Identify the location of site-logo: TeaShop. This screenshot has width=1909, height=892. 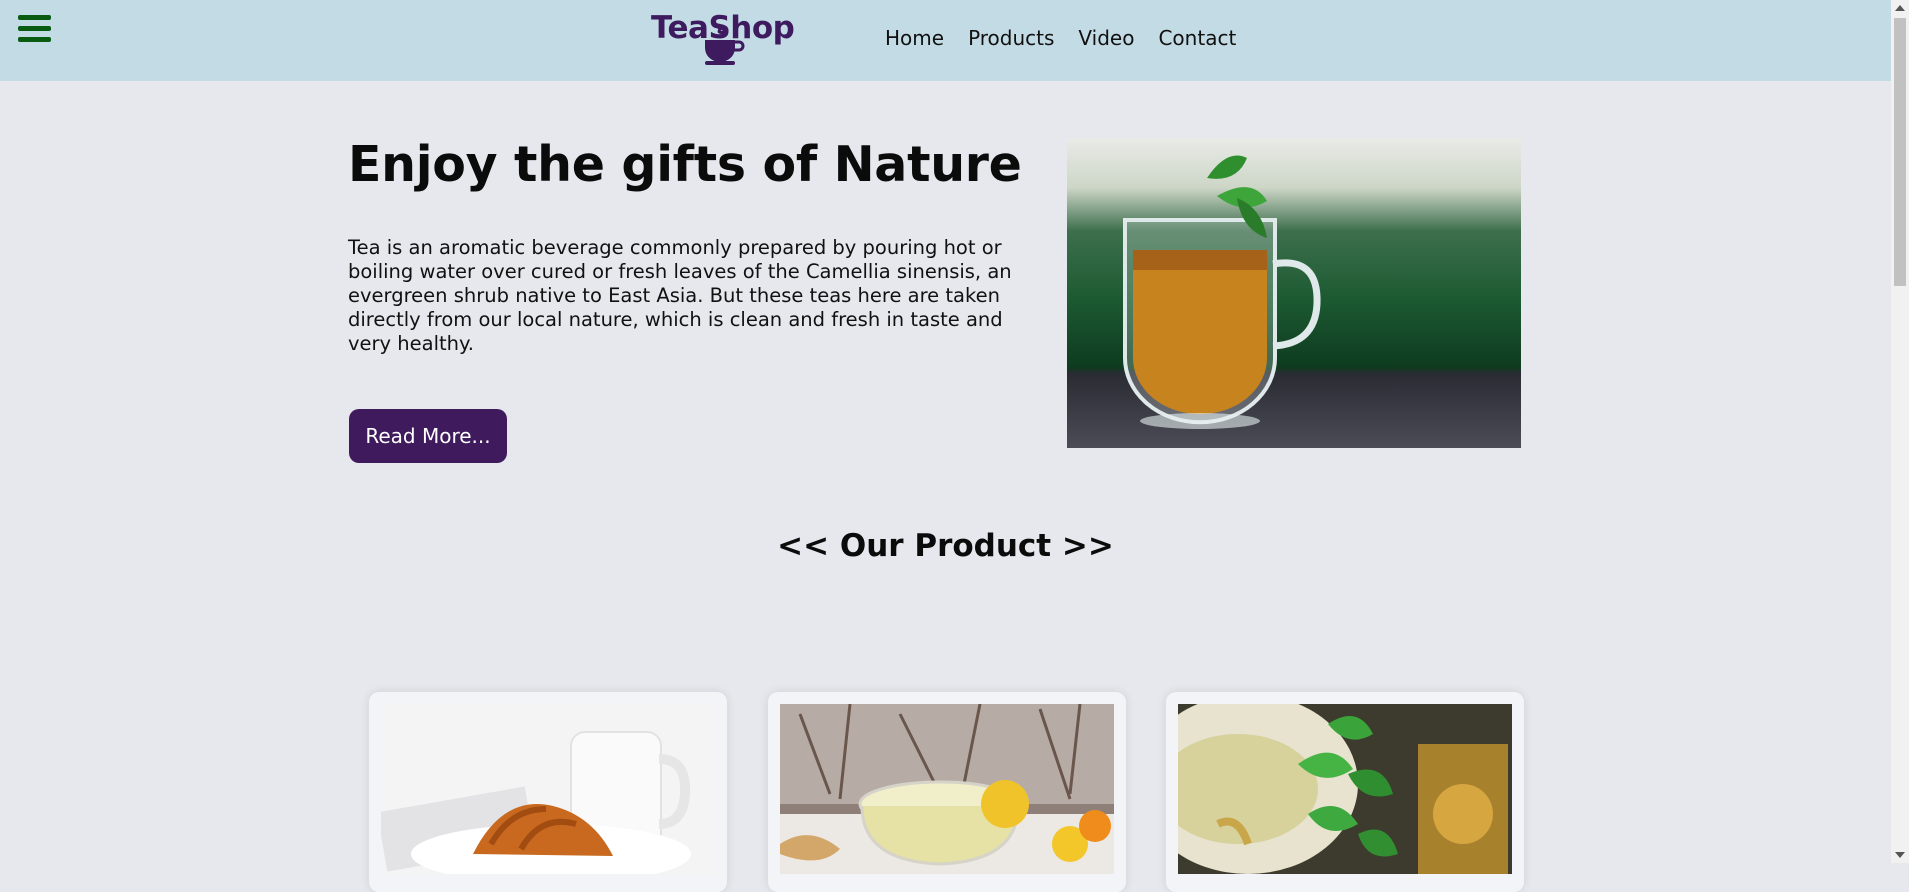
(733, 39).